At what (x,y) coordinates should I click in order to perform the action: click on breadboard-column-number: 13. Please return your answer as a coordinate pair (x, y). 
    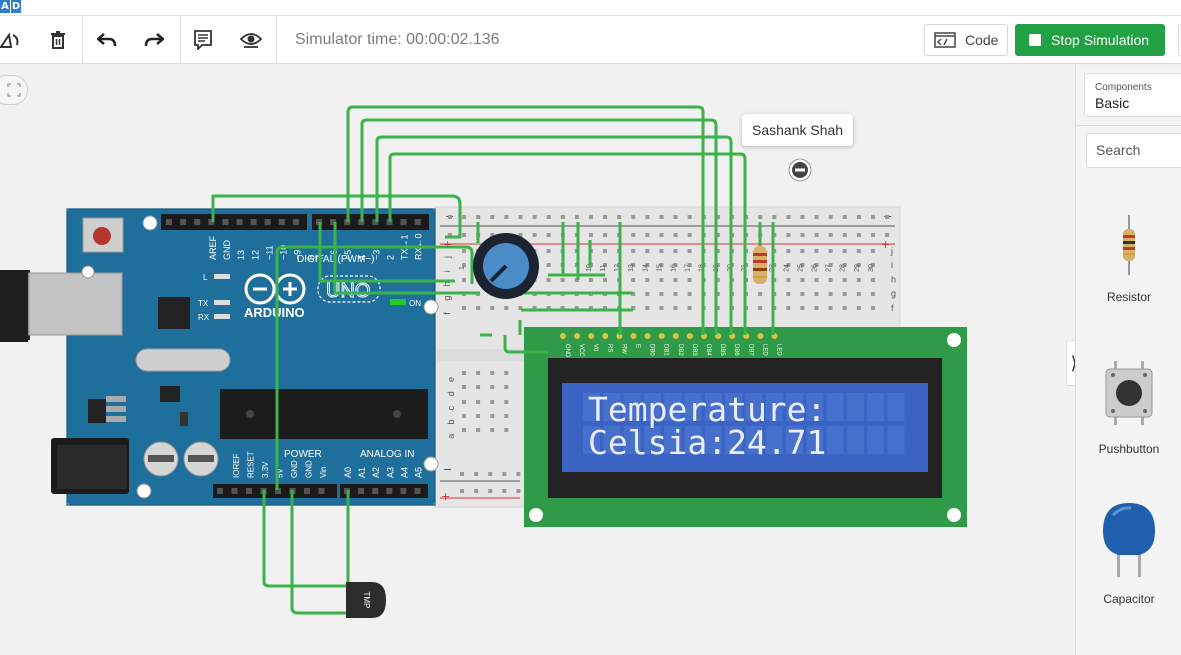
    Looking at the image, I should click on (631, 268).